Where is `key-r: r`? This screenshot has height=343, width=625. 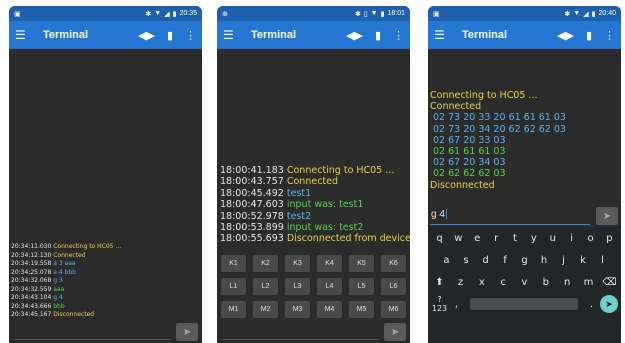 key-r: r is located at coordinates (496, 238).